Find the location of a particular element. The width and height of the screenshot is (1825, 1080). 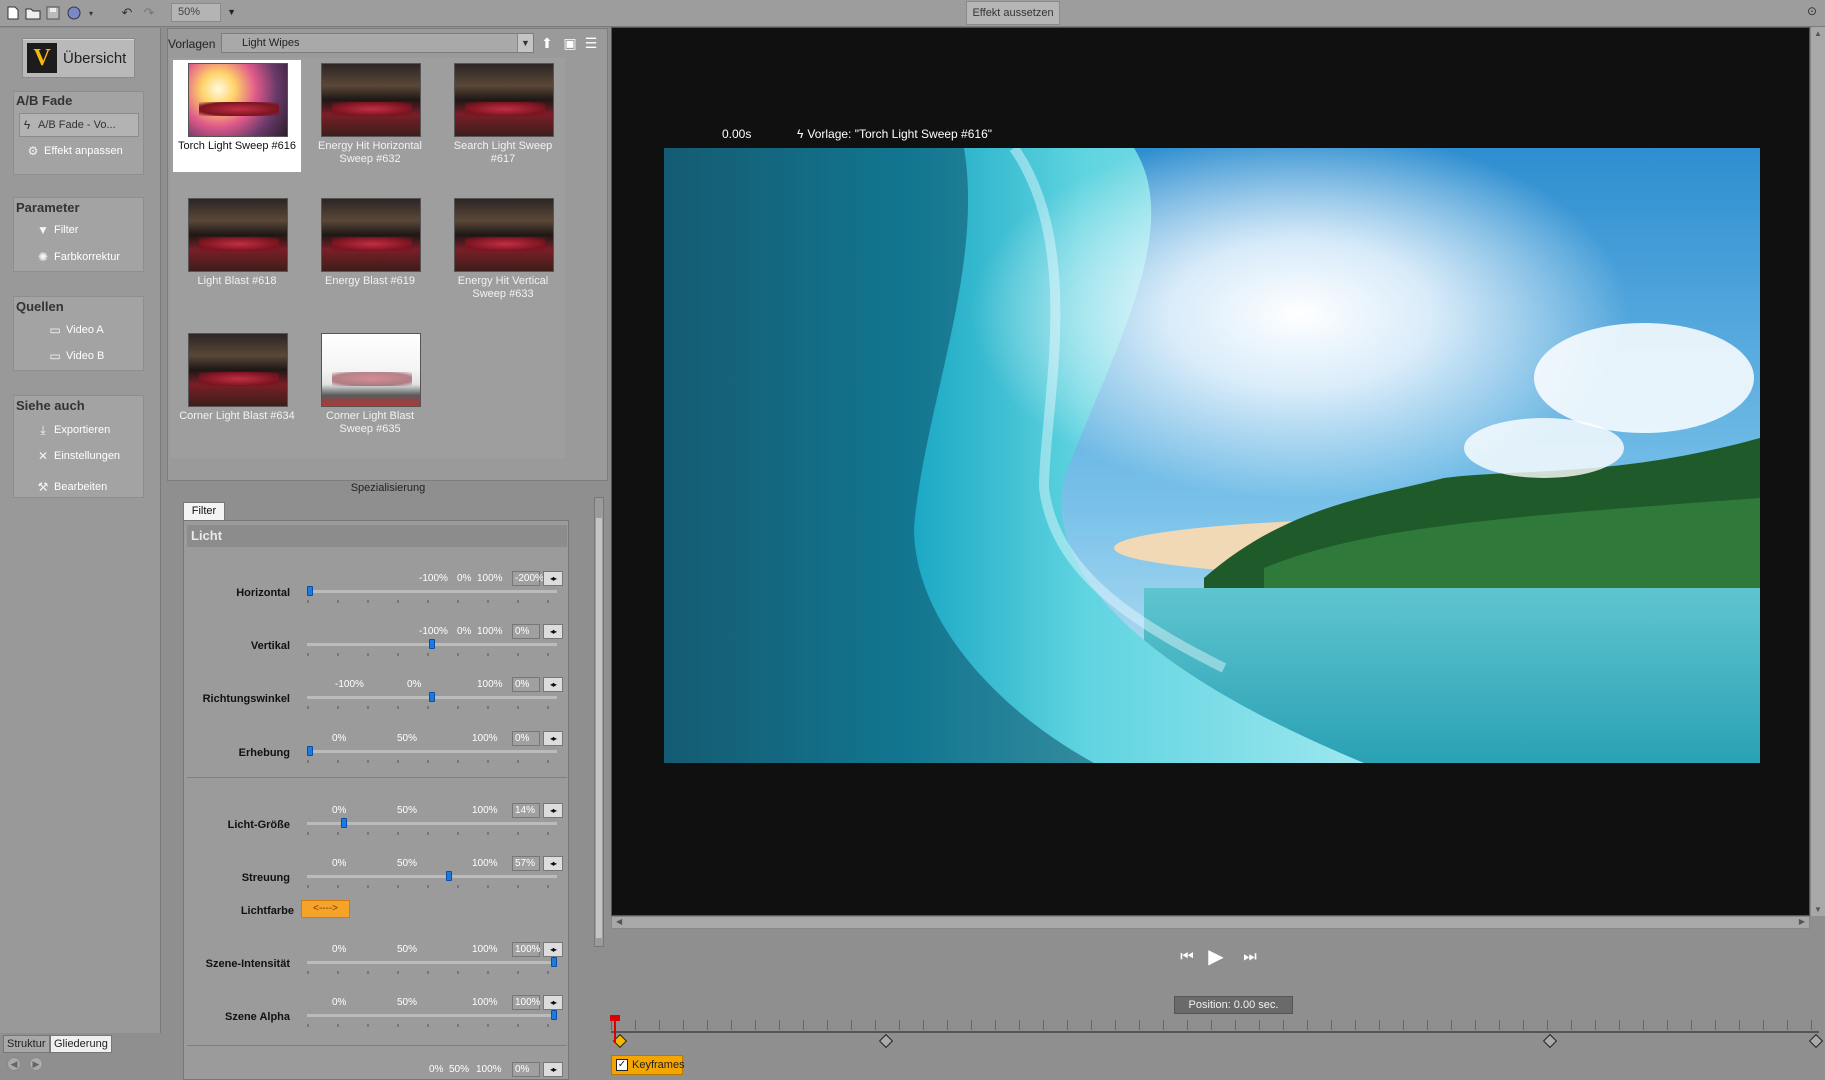

parameter-value-input: -200% is located at coordinates (528, 578).